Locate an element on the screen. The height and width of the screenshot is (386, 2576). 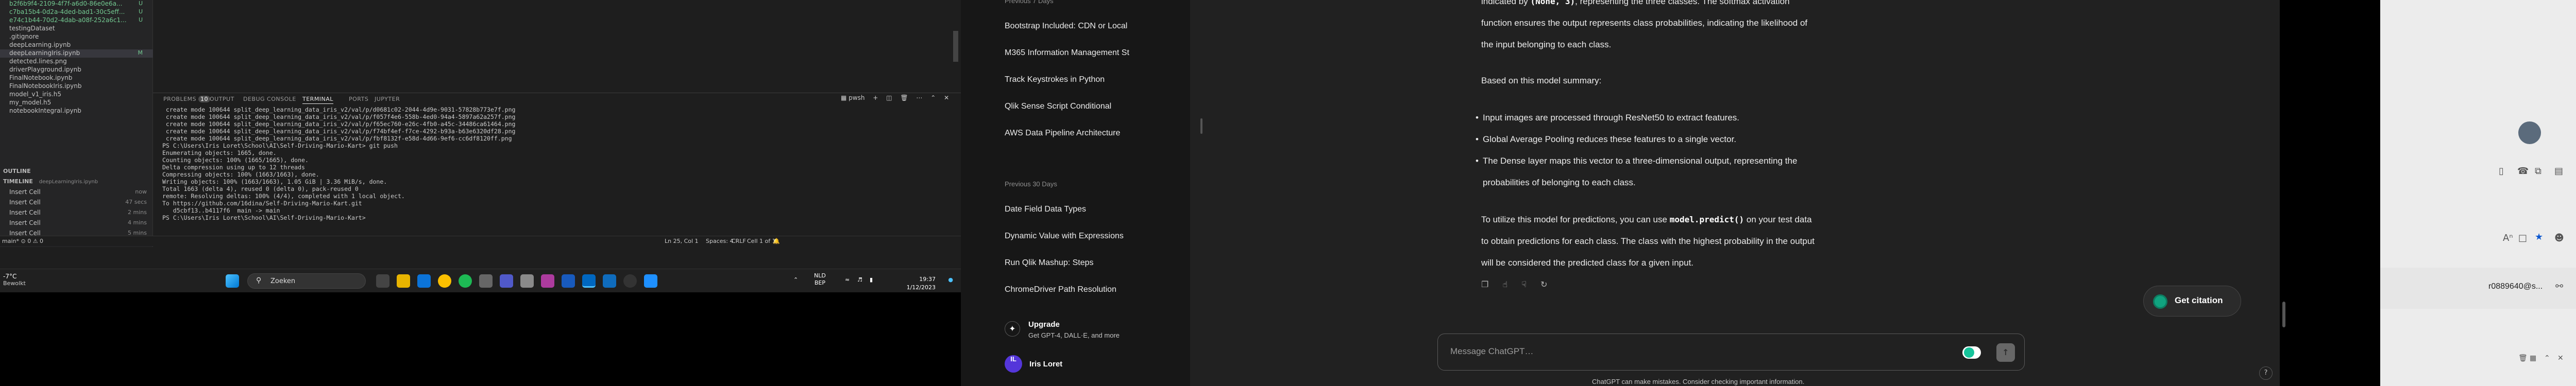
sidebar-toggle-handle is located at coordinates (1201, 126).